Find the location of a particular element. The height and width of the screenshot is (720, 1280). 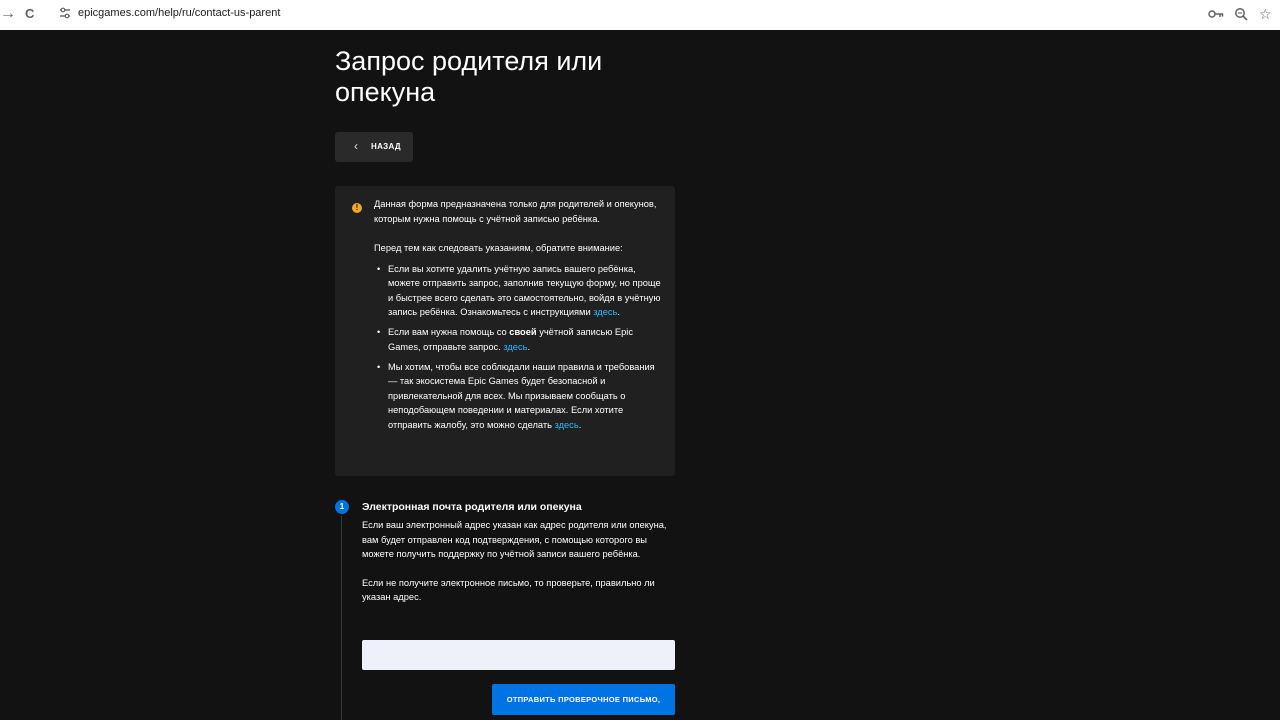

step-connector-line is located at coordinates (341, 618).